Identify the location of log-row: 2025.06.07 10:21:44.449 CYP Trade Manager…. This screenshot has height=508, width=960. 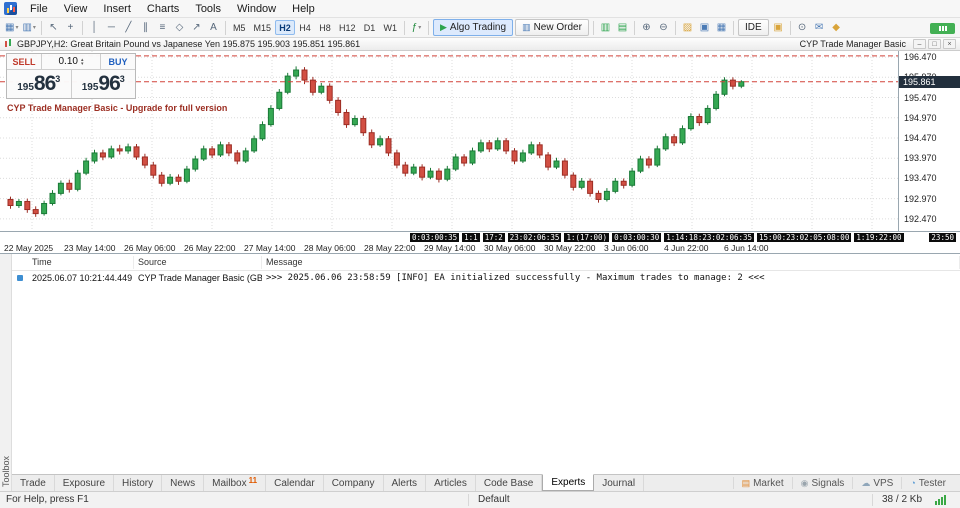
(486, 278).